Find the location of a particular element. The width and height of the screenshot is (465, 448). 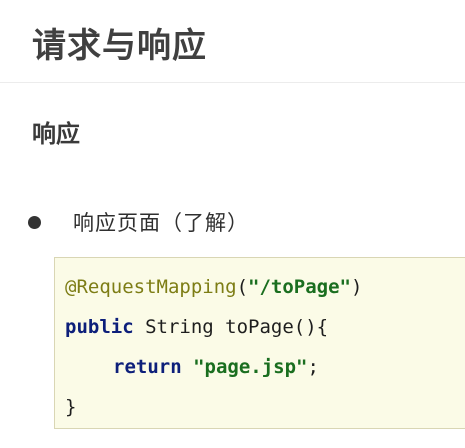

section-heading: 响应 is located at coordinates (56, 134).